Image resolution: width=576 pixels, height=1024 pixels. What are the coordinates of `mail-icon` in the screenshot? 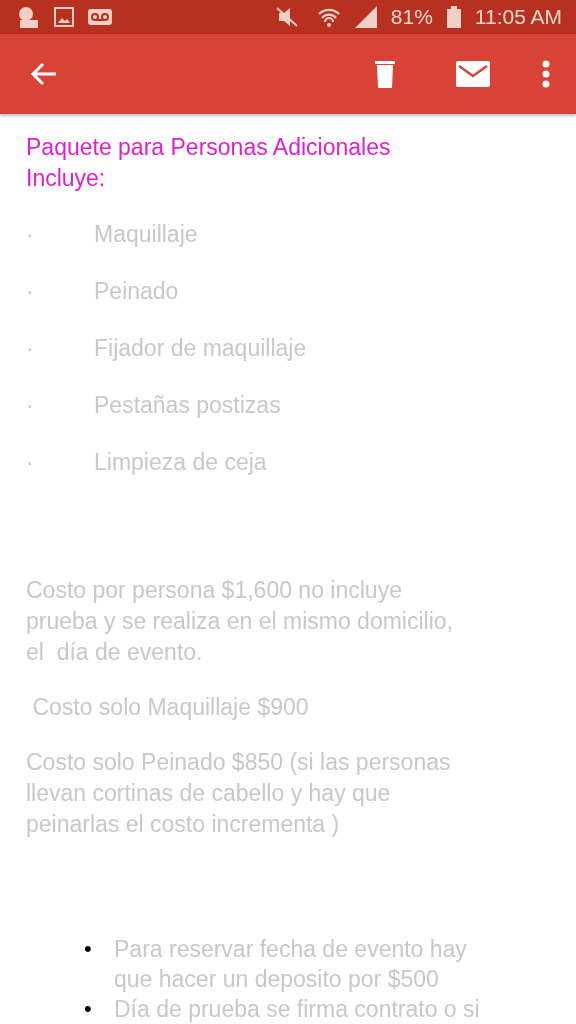 It's located at (473, 73).